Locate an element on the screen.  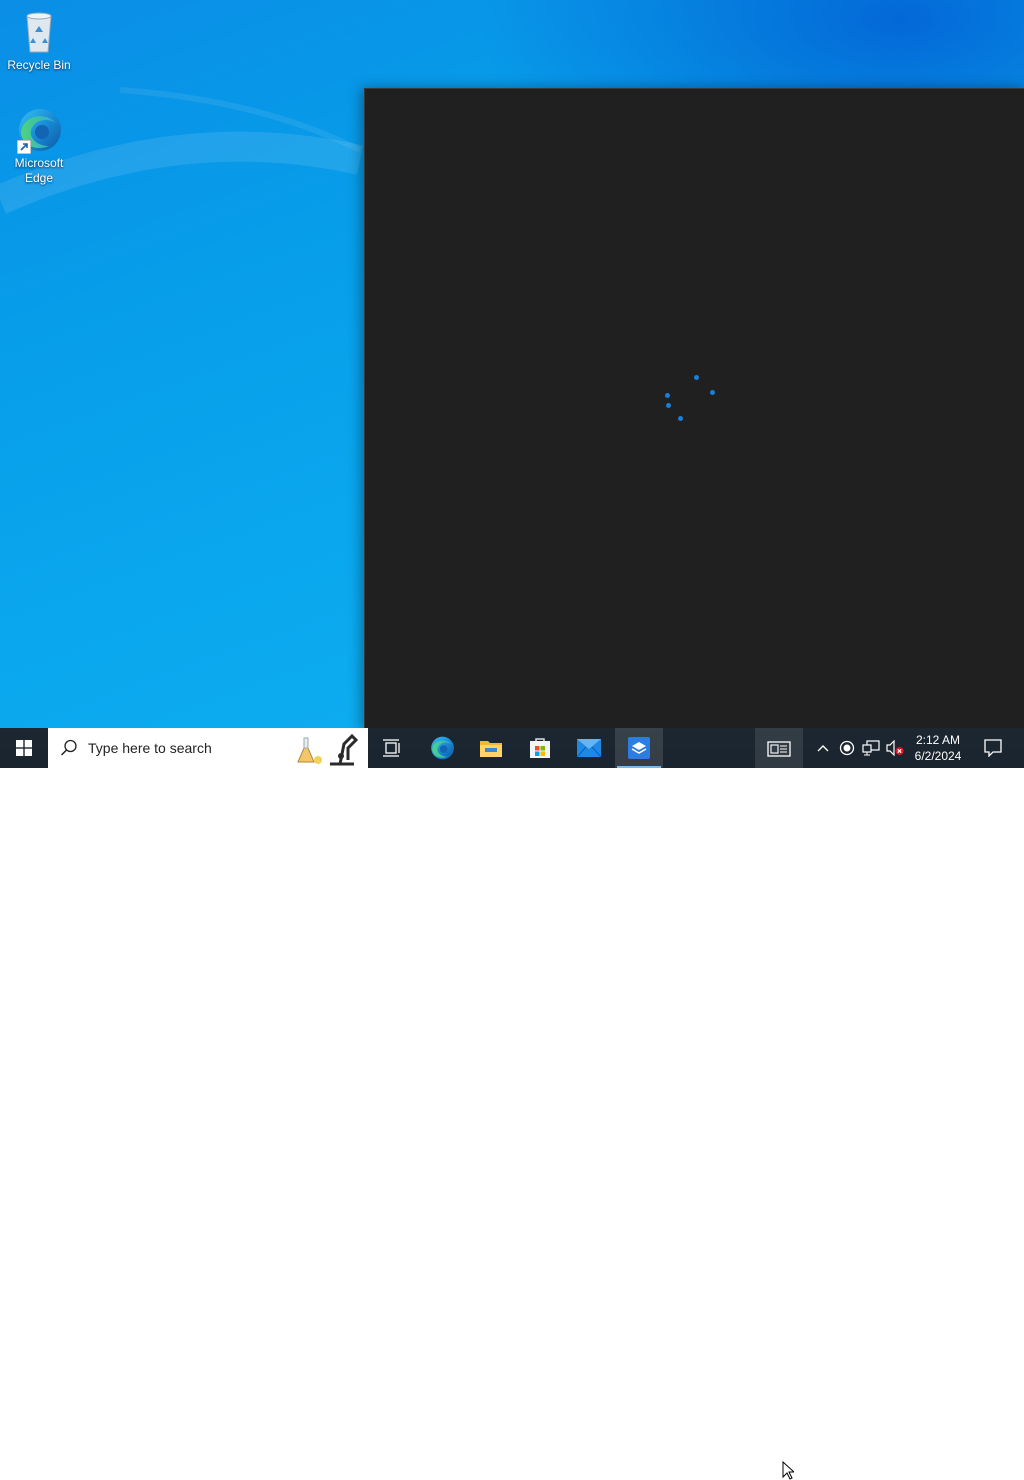
task-view-icon is located at coordinates (391, 748).